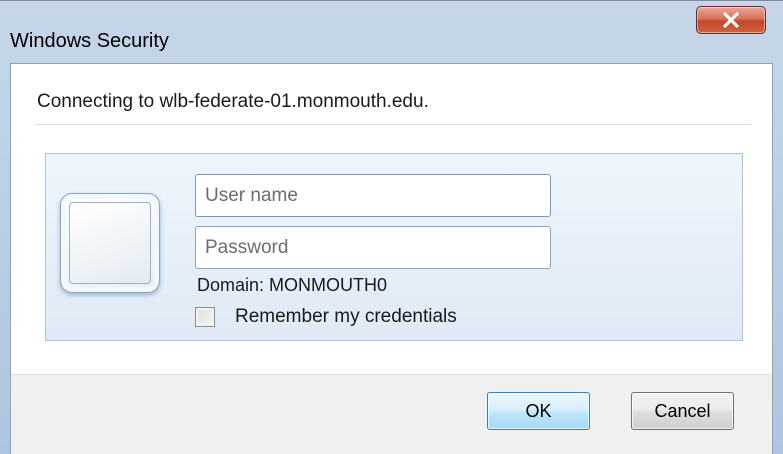 Image resolution: width=783 pixels, height=454 pixels. What do you see at coordinates (373, 195) in the screenshot?
I see `username-input` at bounding box center [373, 195].